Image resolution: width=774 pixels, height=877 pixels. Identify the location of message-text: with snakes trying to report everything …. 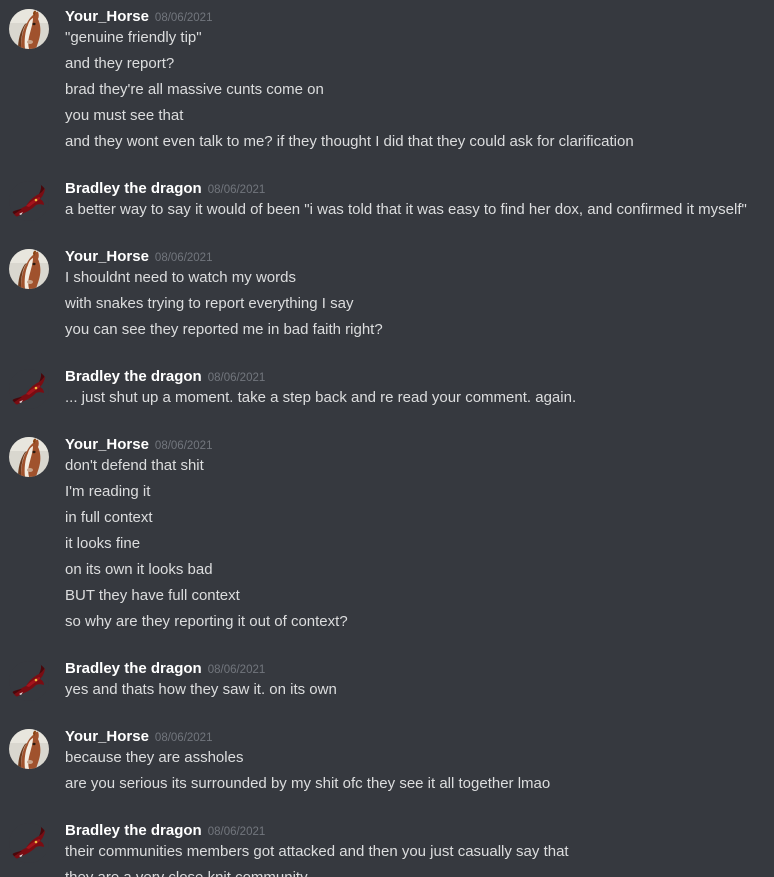
(209, 303).